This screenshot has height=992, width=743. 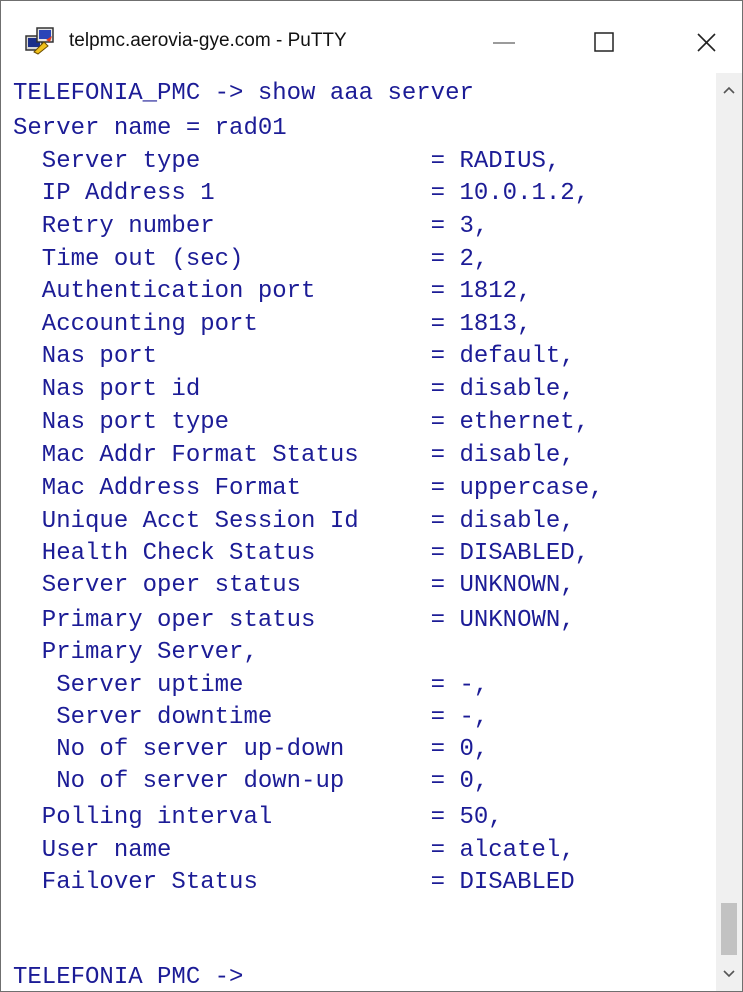 I want to click on terminal-line: Failover Status = DISABLED, so click(x=294, y=882).